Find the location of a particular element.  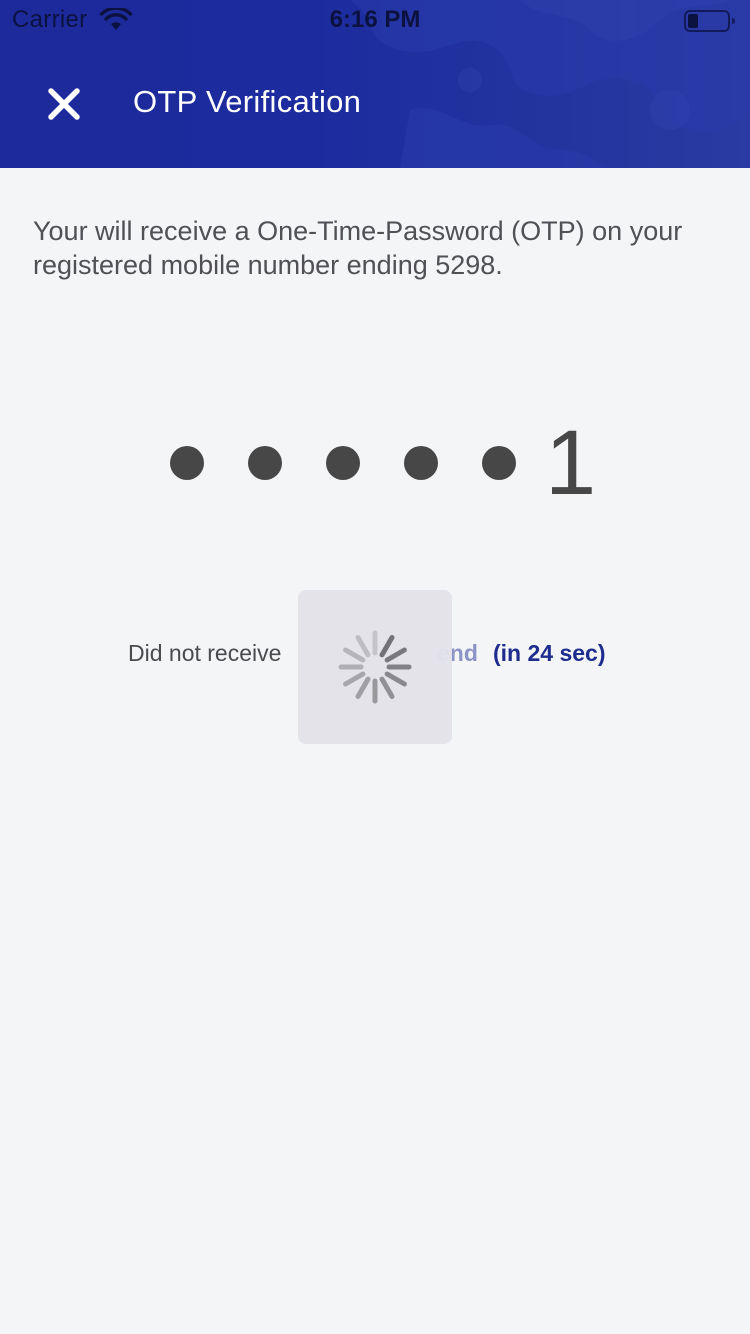

otp-last-digit: 1 is located at coordinates (571, 463).